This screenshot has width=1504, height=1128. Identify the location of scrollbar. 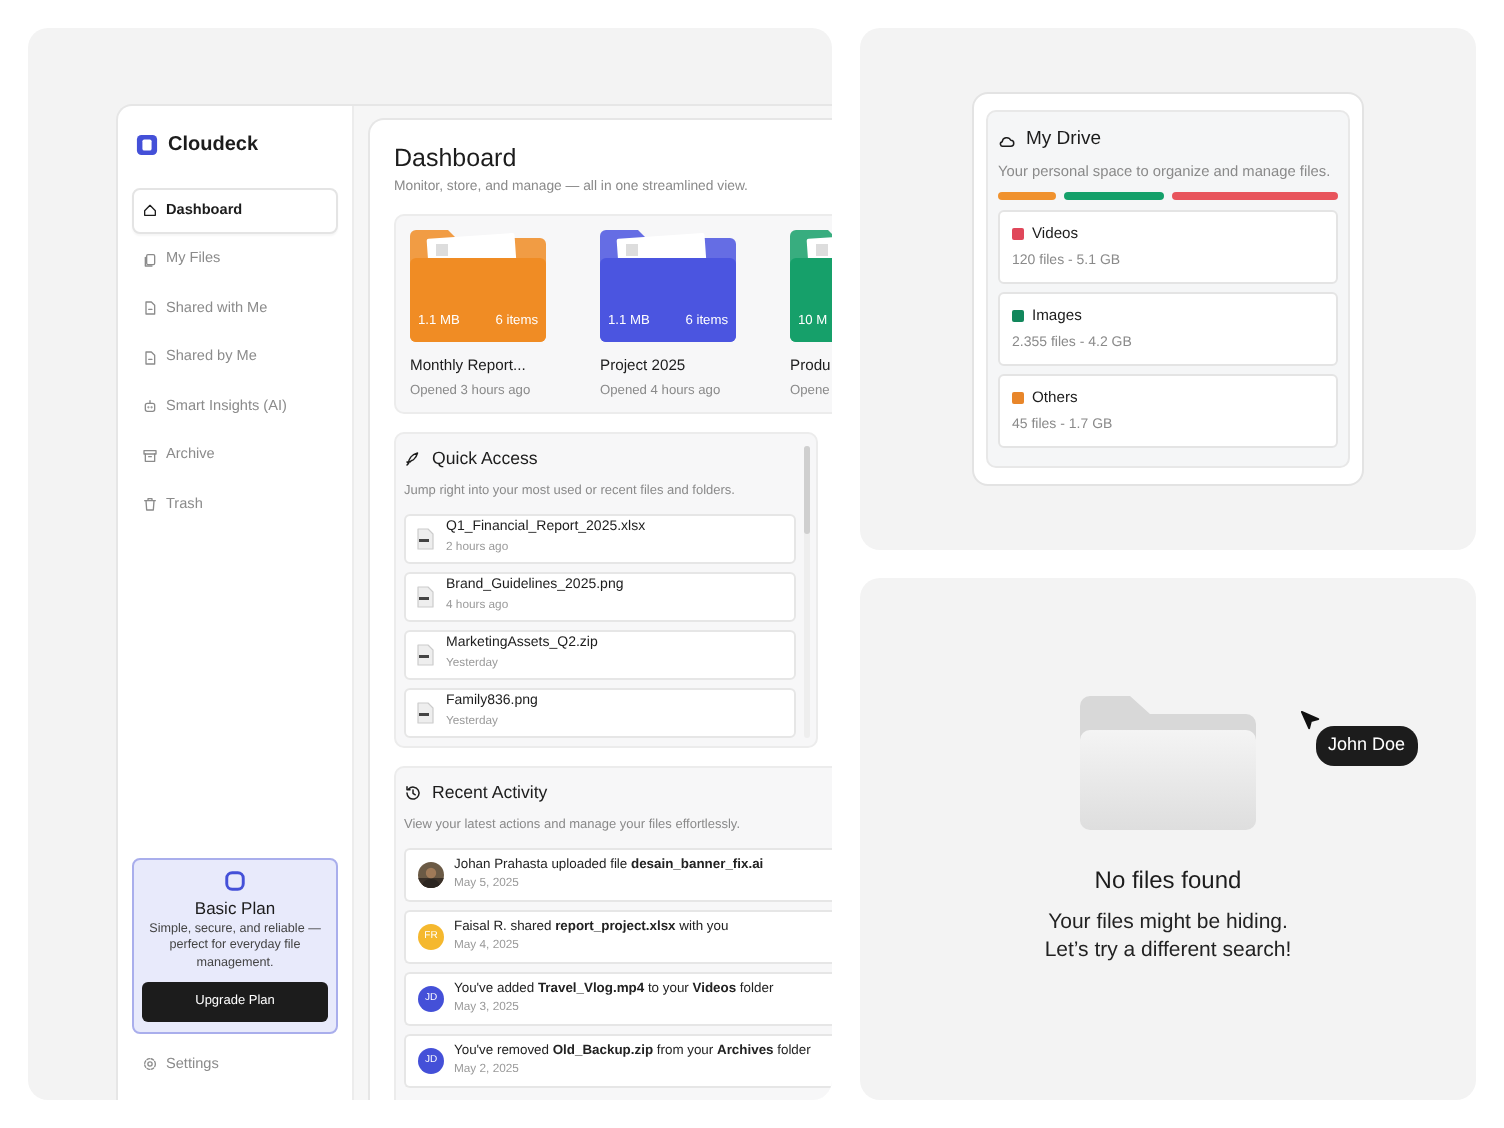
(807, 591).